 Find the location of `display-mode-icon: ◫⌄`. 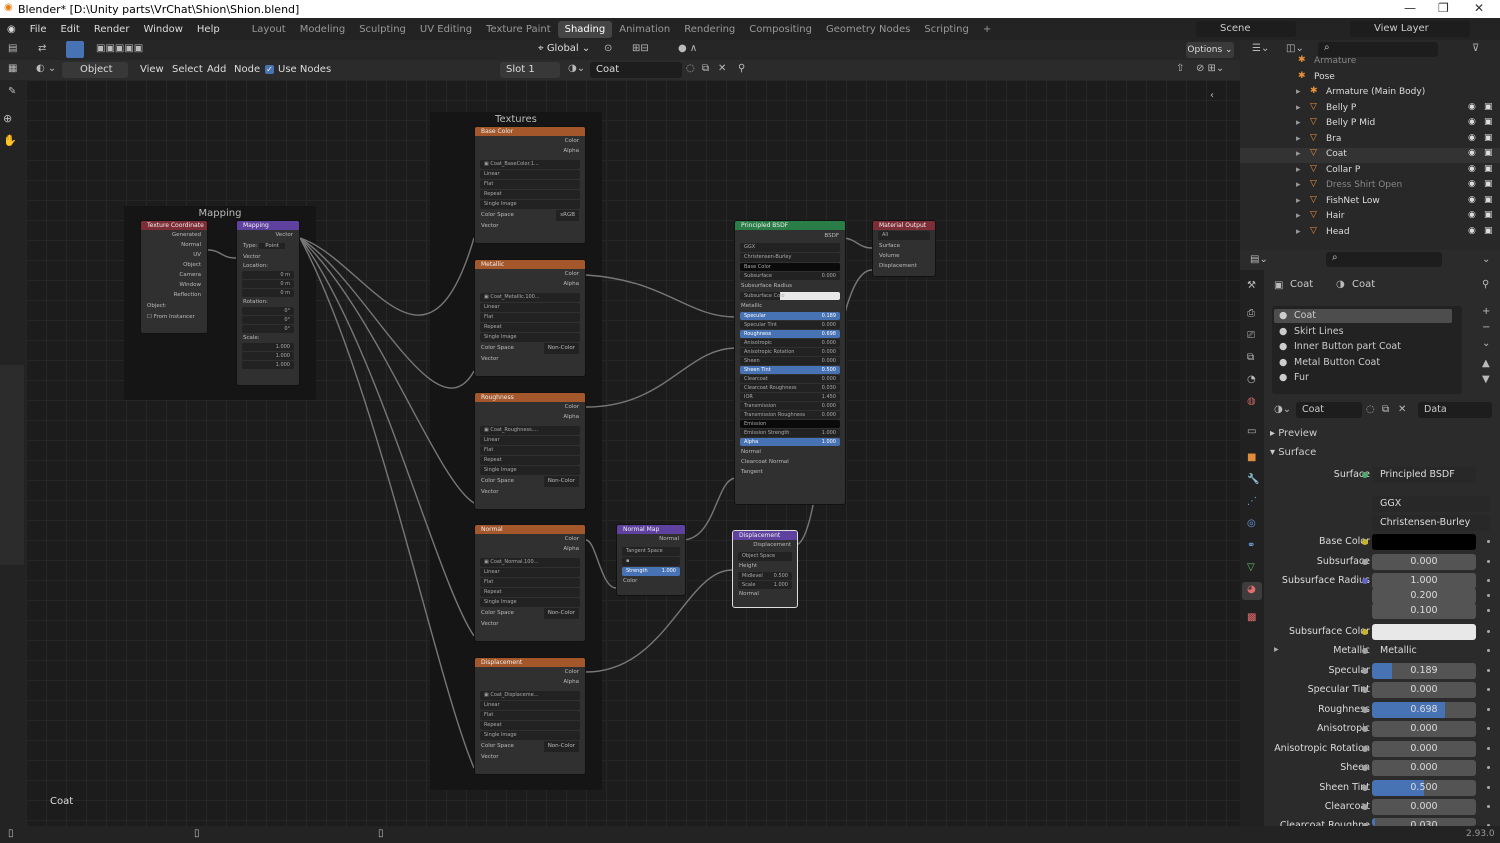

display-mode-icon: ◫⌄ is located at coordinates (1295, 48).